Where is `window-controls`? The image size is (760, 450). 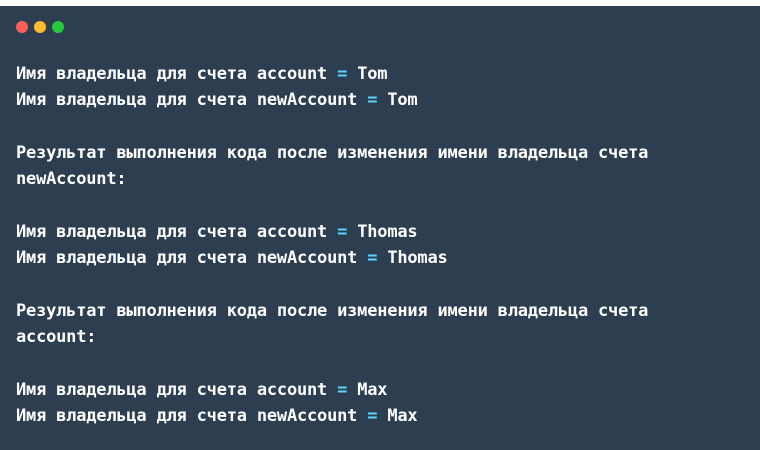 window-controls is located at coordinates (40, 27).